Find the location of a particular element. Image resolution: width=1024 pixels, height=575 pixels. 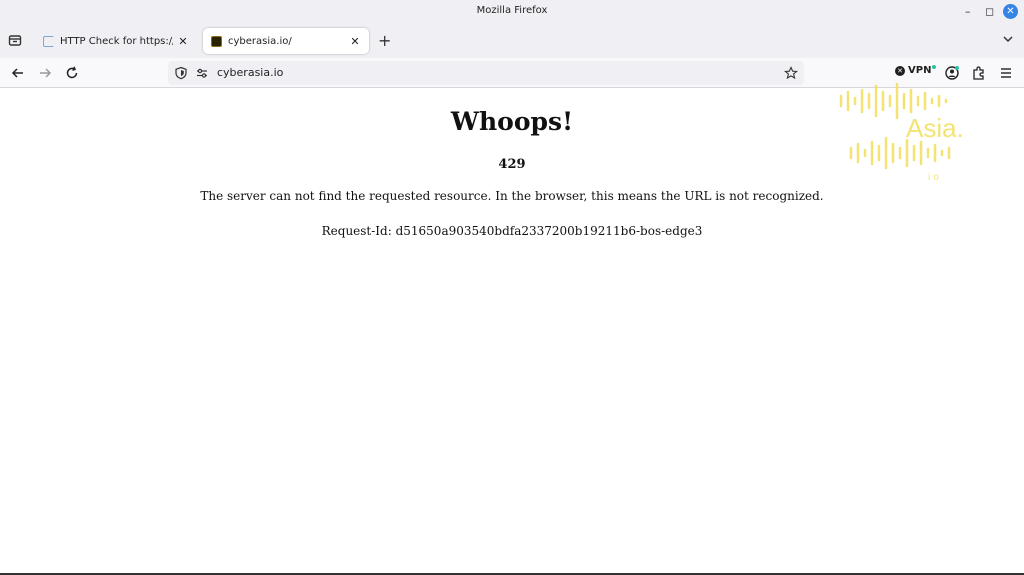

url-text: cyberasia.io is located at coordinates (250, 72).